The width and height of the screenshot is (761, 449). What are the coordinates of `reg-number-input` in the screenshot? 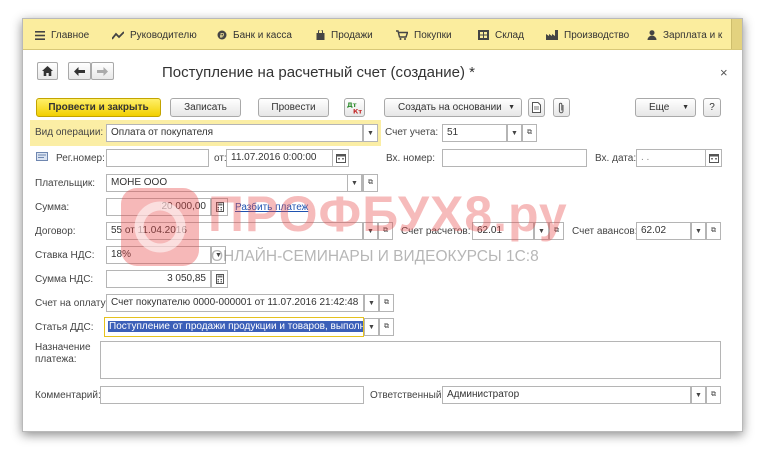 It's located at (157, 158).